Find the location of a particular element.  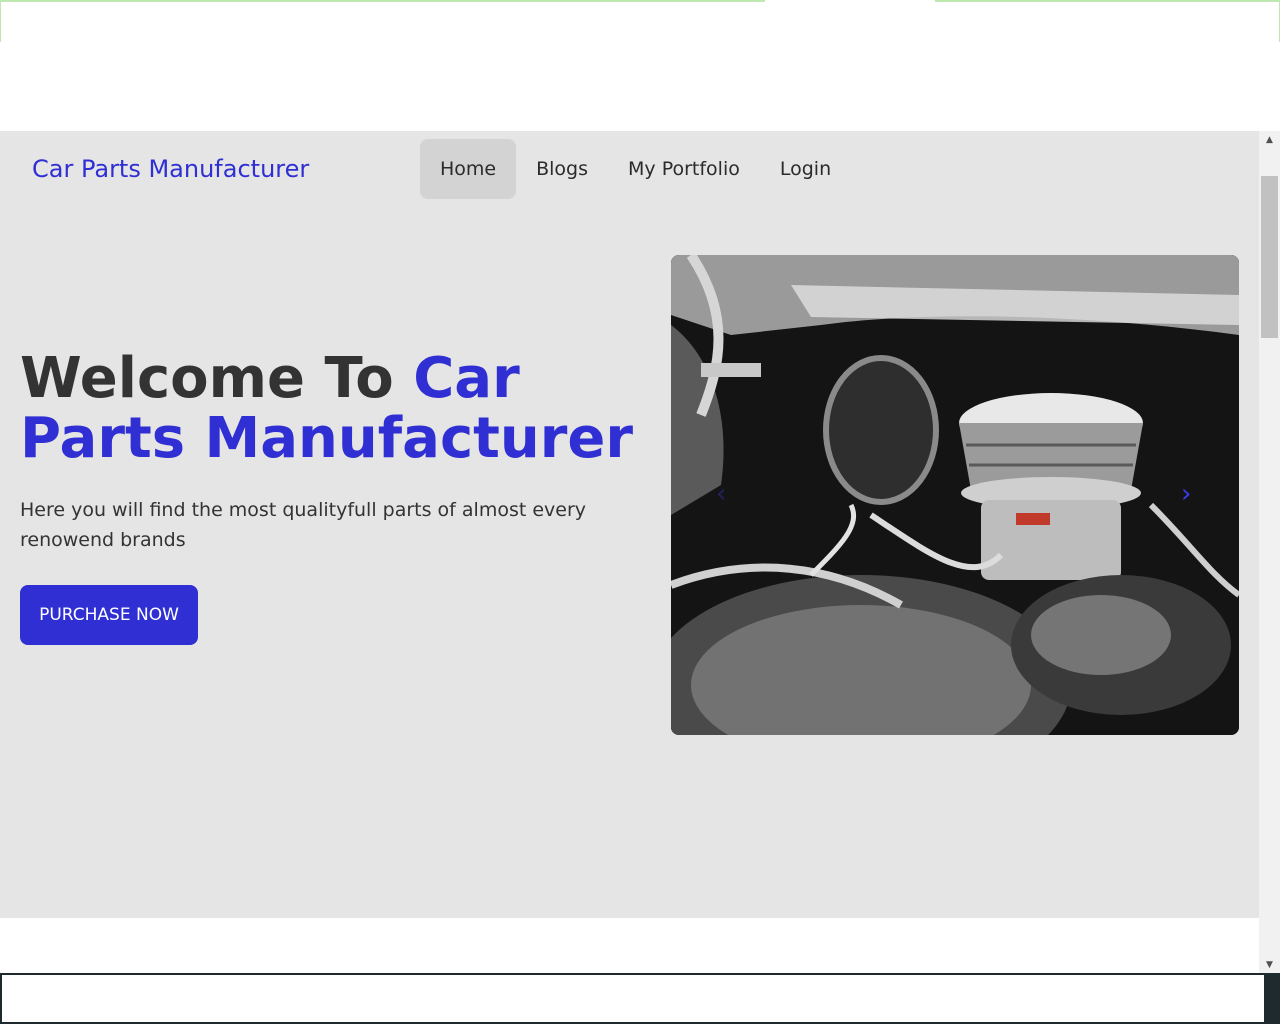

window-bottom-area is located at coordinates (633, 998).